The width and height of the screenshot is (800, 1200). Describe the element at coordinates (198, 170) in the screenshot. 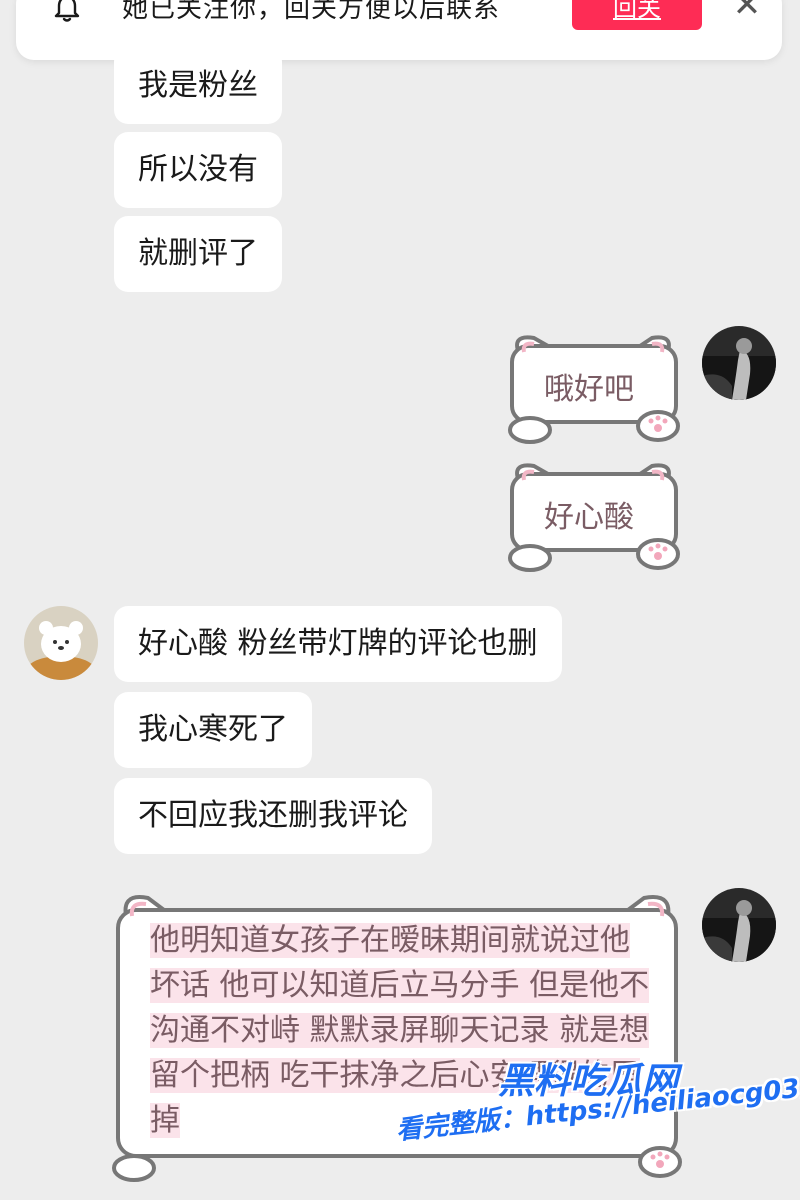

I see `message-bubble: 所以没有` at that location.